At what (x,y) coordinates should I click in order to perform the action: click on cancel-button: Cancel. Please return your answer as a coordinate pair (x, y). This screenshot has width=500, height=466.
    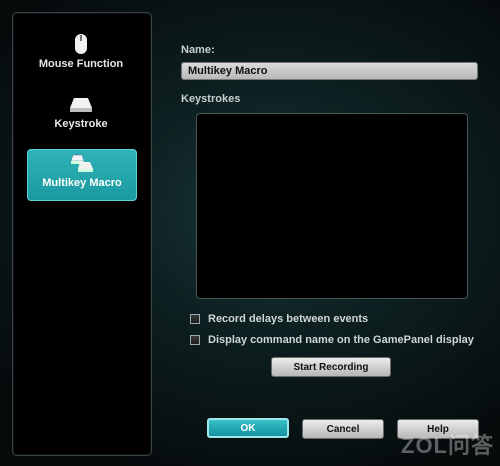
    Looking at the image, I should click on (343, 429).